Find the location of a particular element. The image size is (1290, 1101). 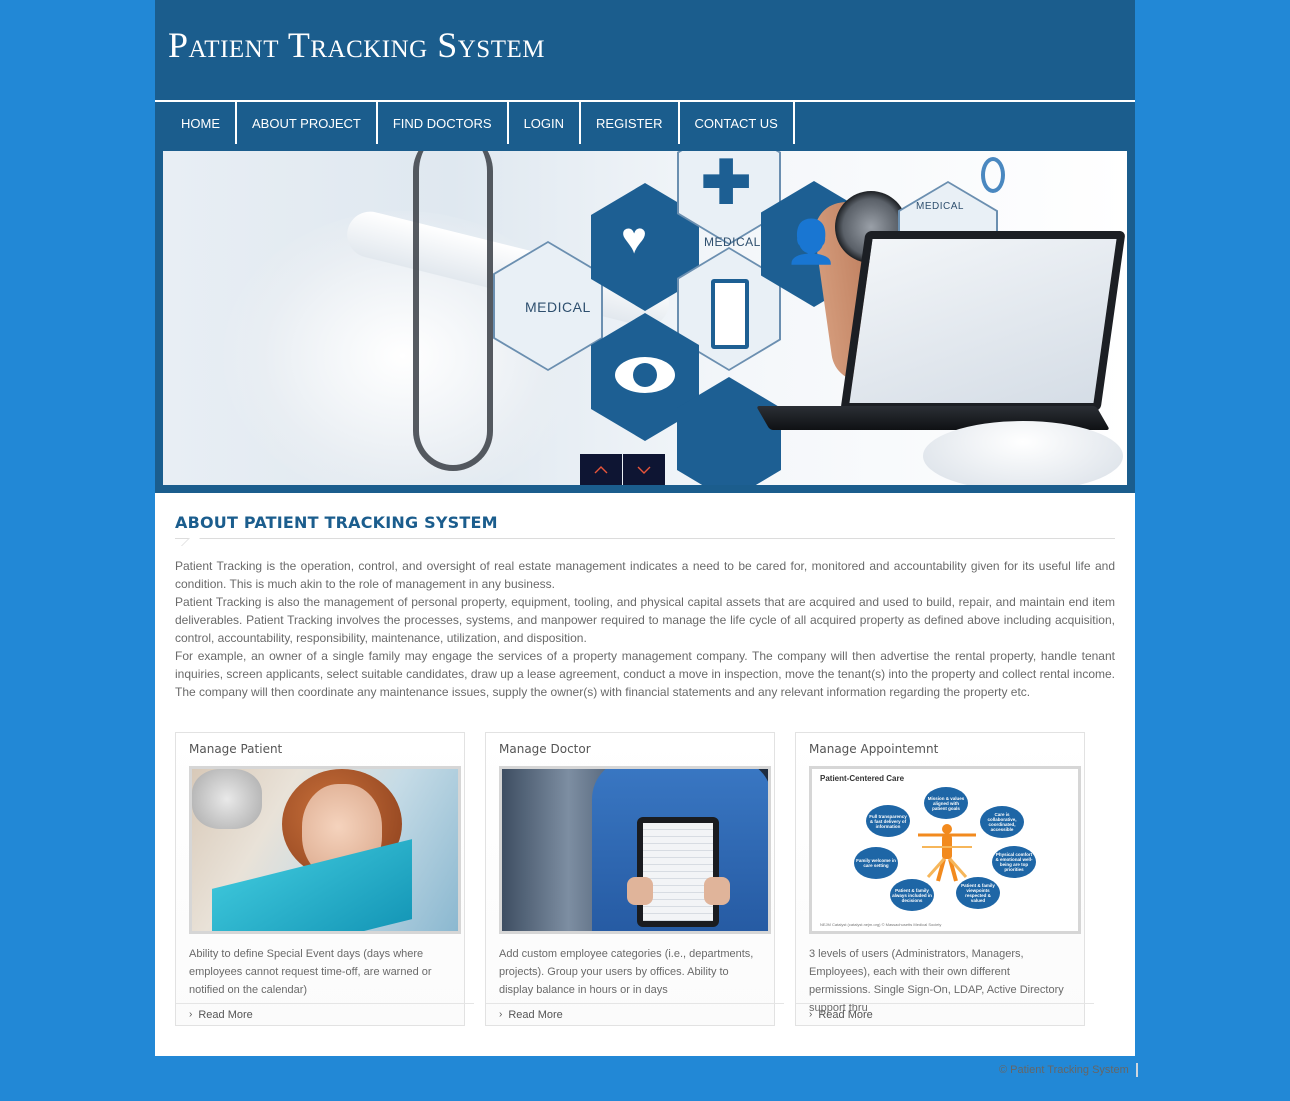

tablet-image is located at coordinates (678, 872).